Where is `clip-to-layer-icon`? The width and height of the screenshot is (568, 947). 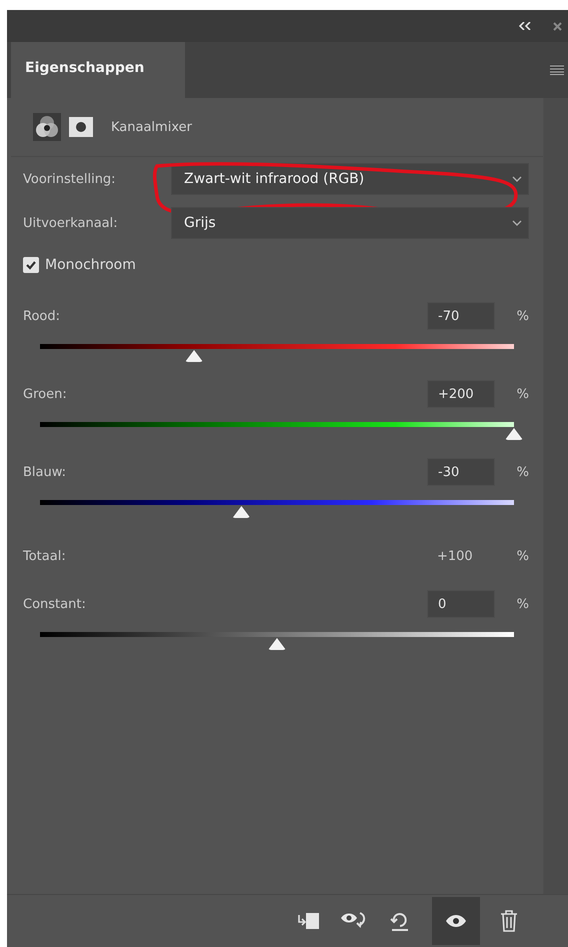 clip-to-layer-icon is located at coordinates (308, 921).